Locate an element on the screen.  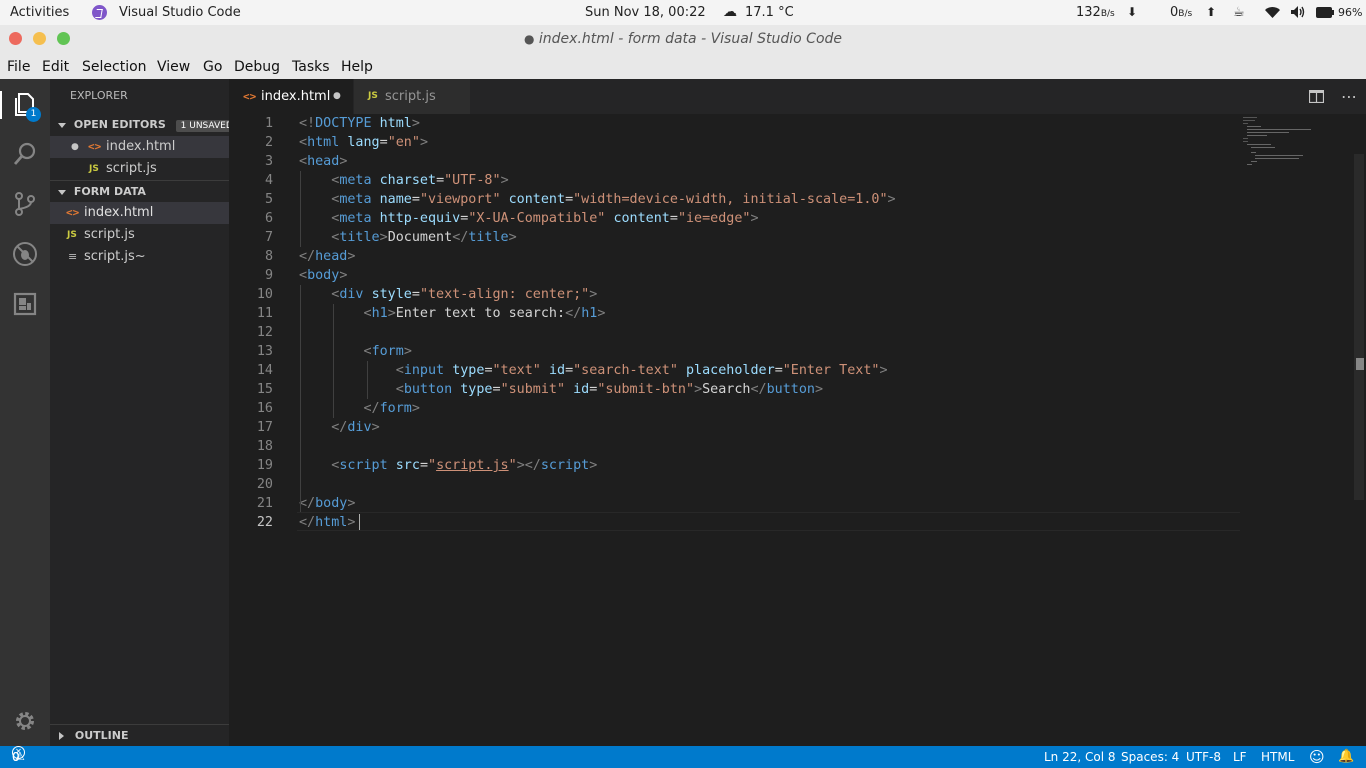
feedback-smiley-icon: ☺ is located at coordinates (1317, 757).